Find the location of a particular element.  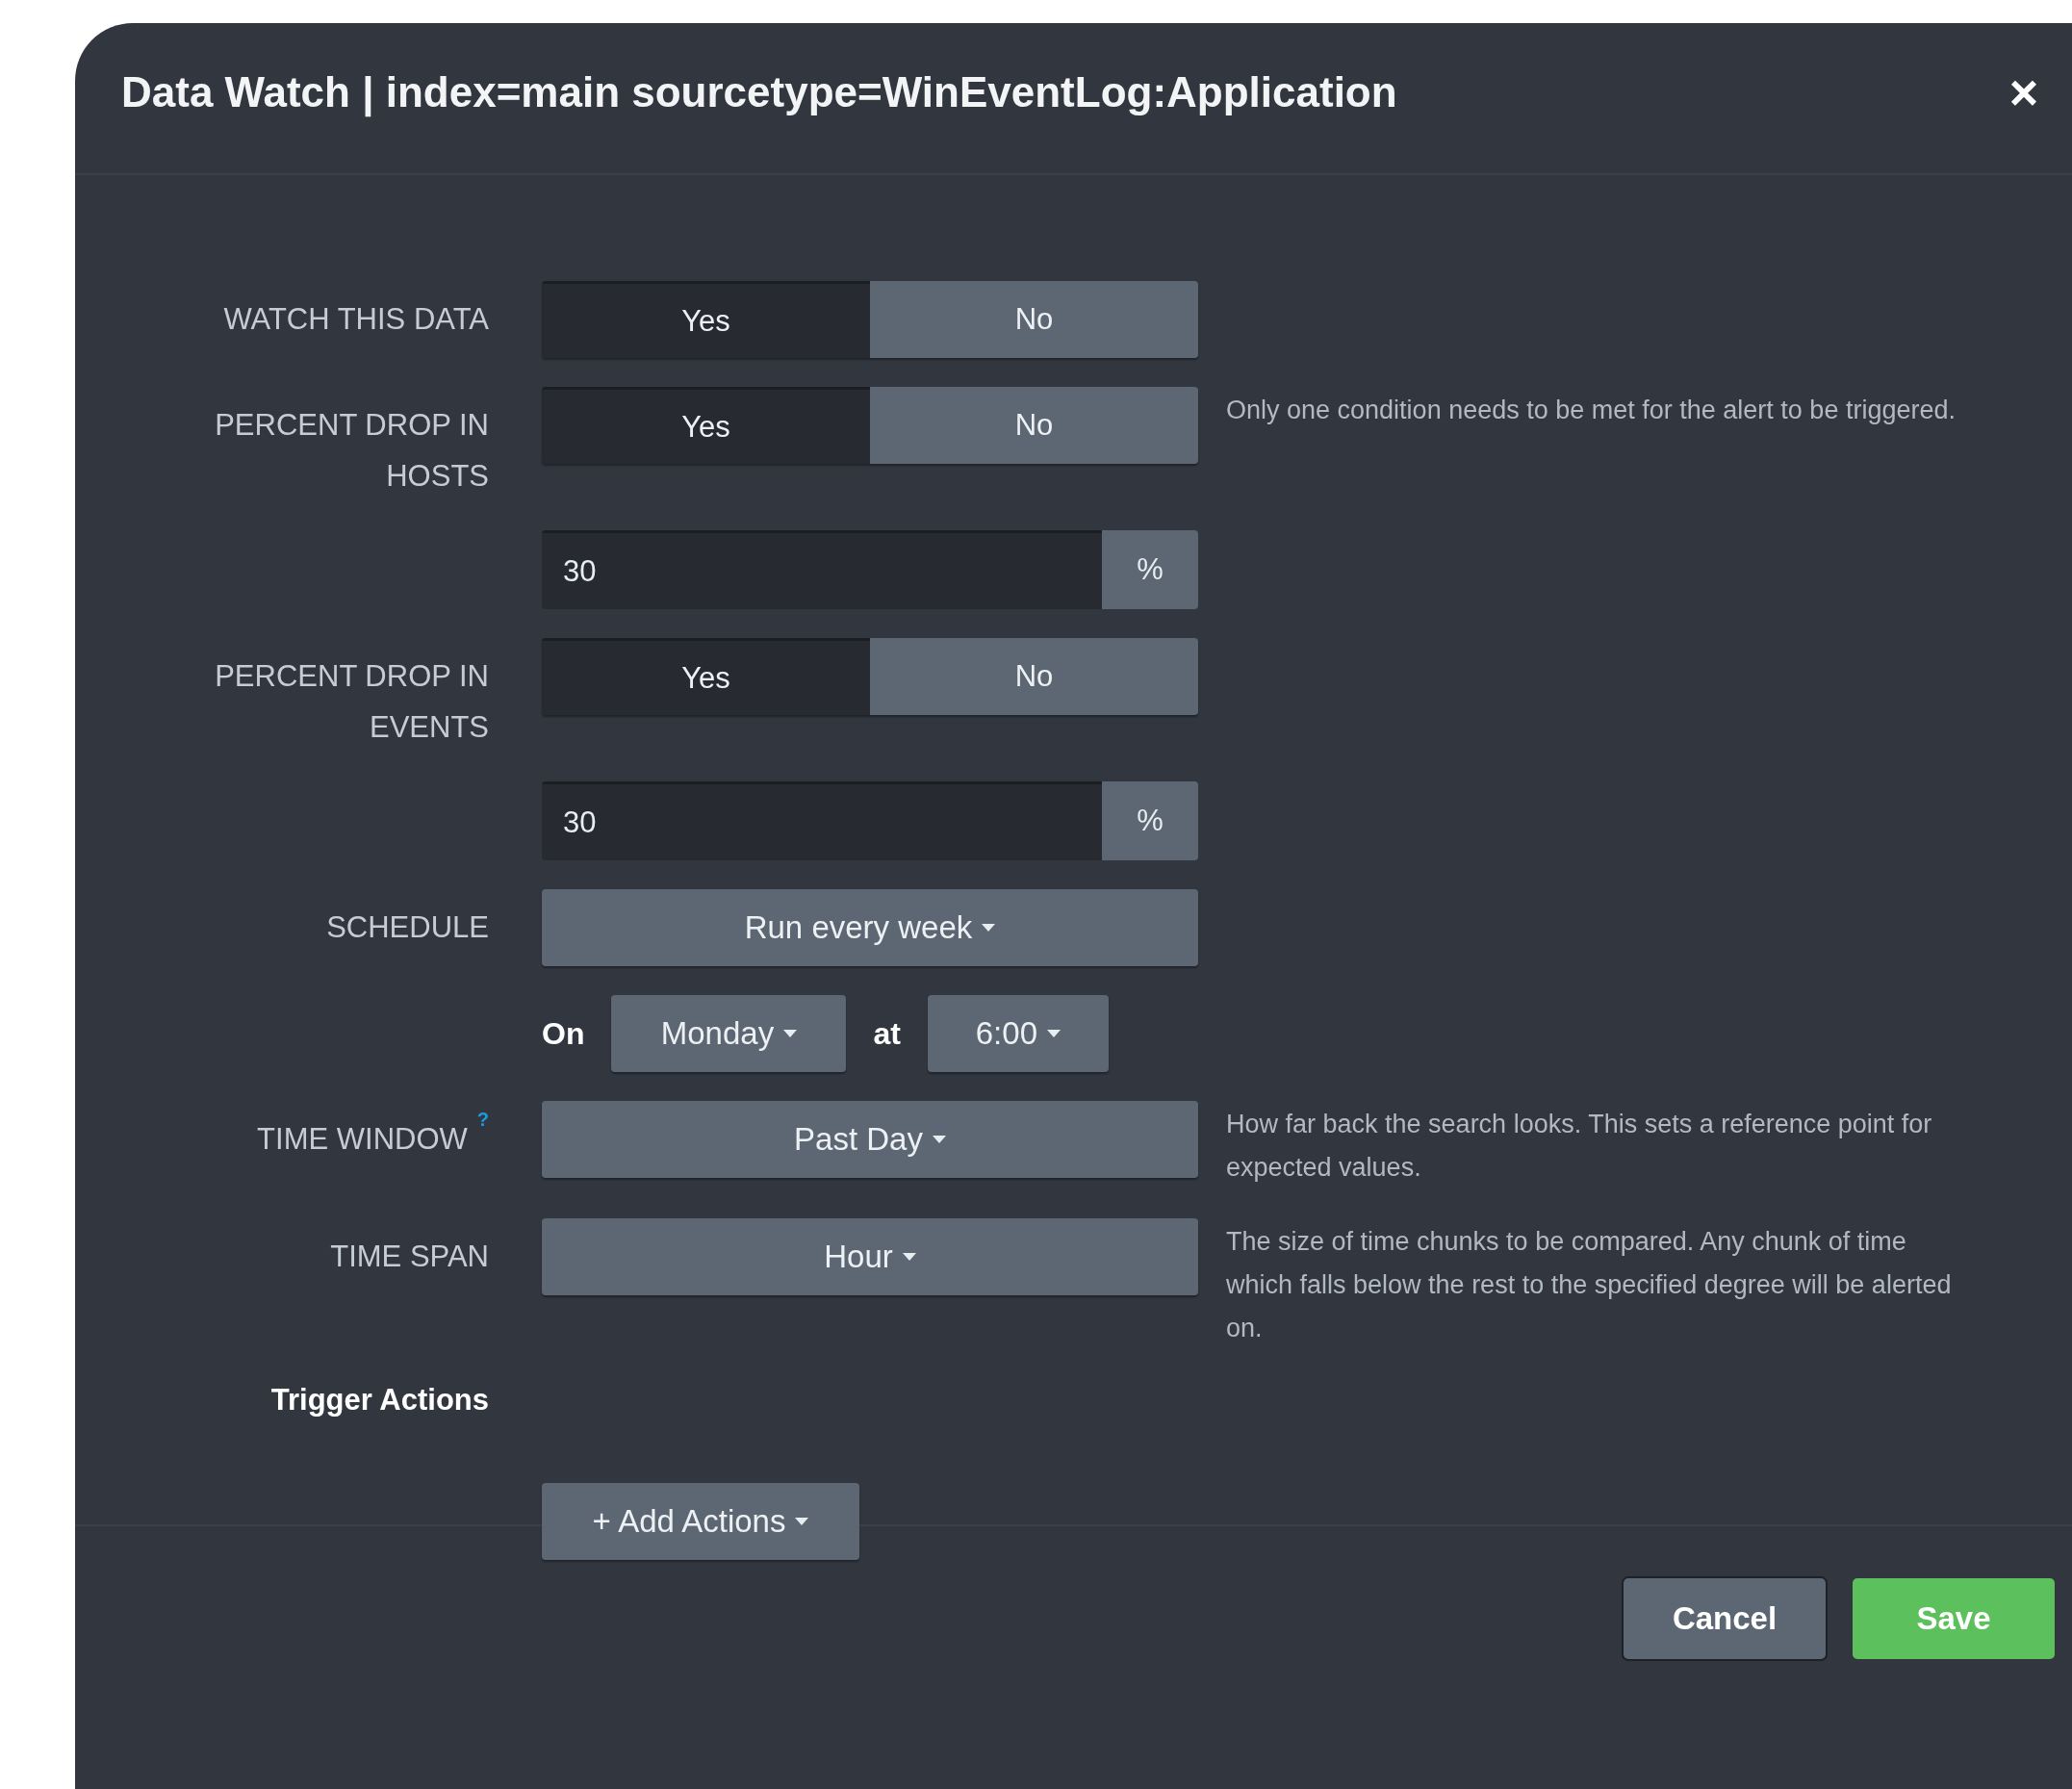

cancel-button: Cancel is located at coordinates (1725, 1618).